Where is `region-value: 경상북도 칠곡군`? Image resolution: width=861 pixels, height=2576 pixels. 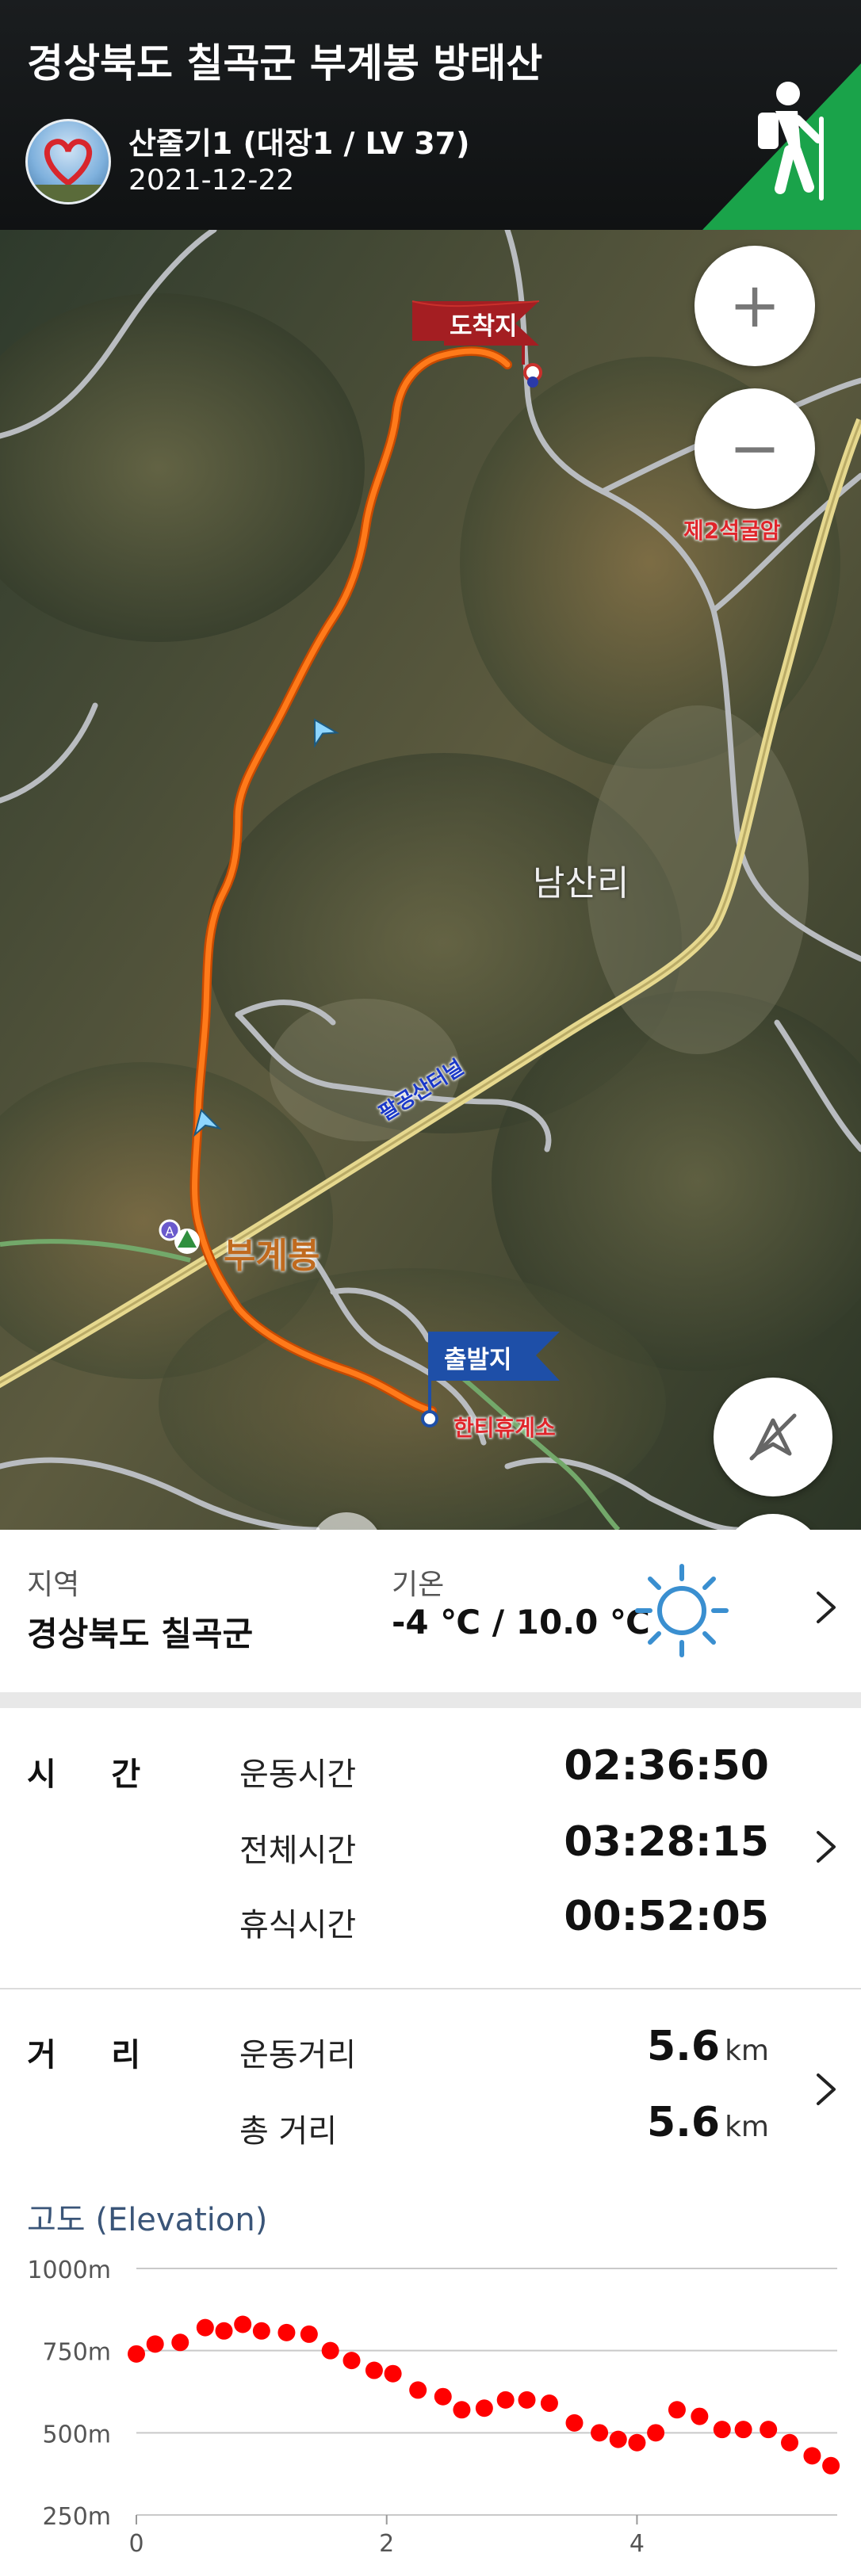 region-value: 경상북도 칠곡군 is located at coordinates (141, 1634).